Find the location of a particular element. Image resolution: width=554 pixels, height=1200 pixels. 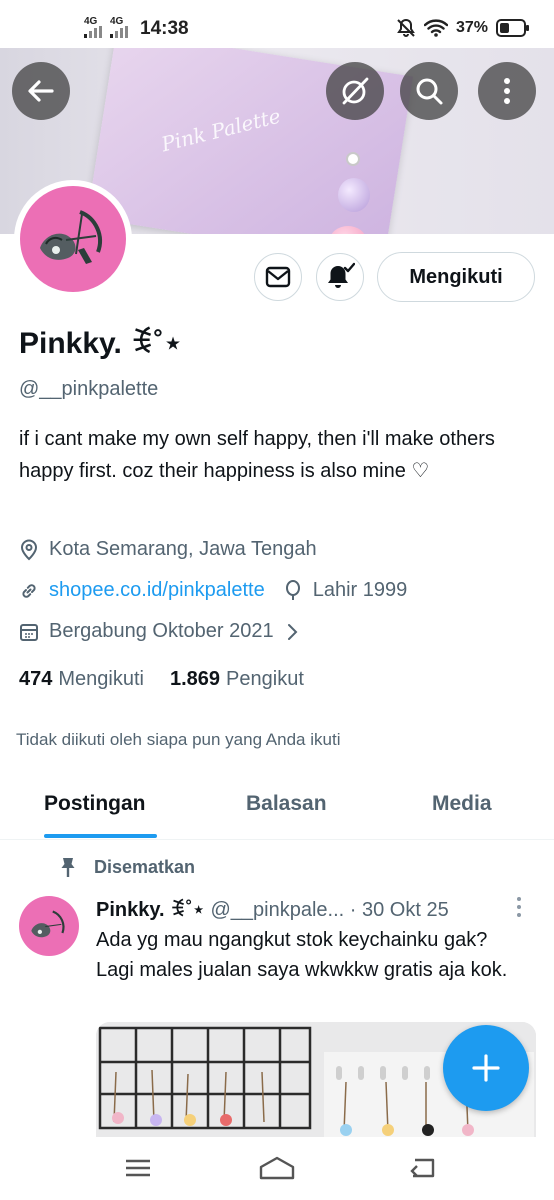

mail-icon is located at coordinates (278, 277).